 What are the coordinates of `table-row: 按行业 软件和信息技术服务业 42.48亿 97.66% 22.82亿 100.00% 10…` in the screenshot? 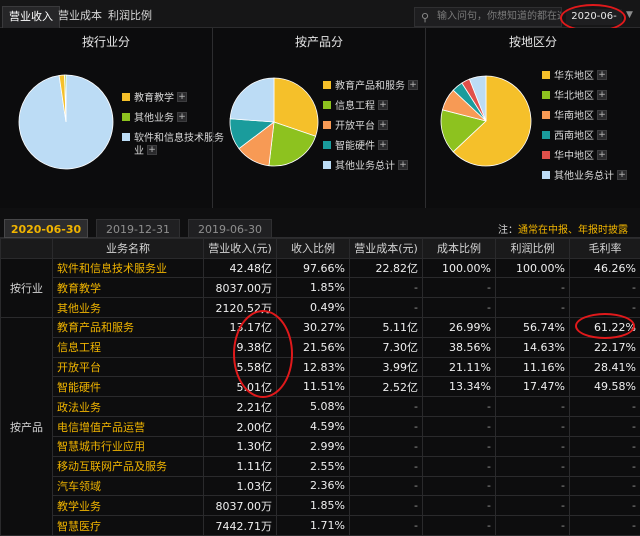 It's located at (320, 288).